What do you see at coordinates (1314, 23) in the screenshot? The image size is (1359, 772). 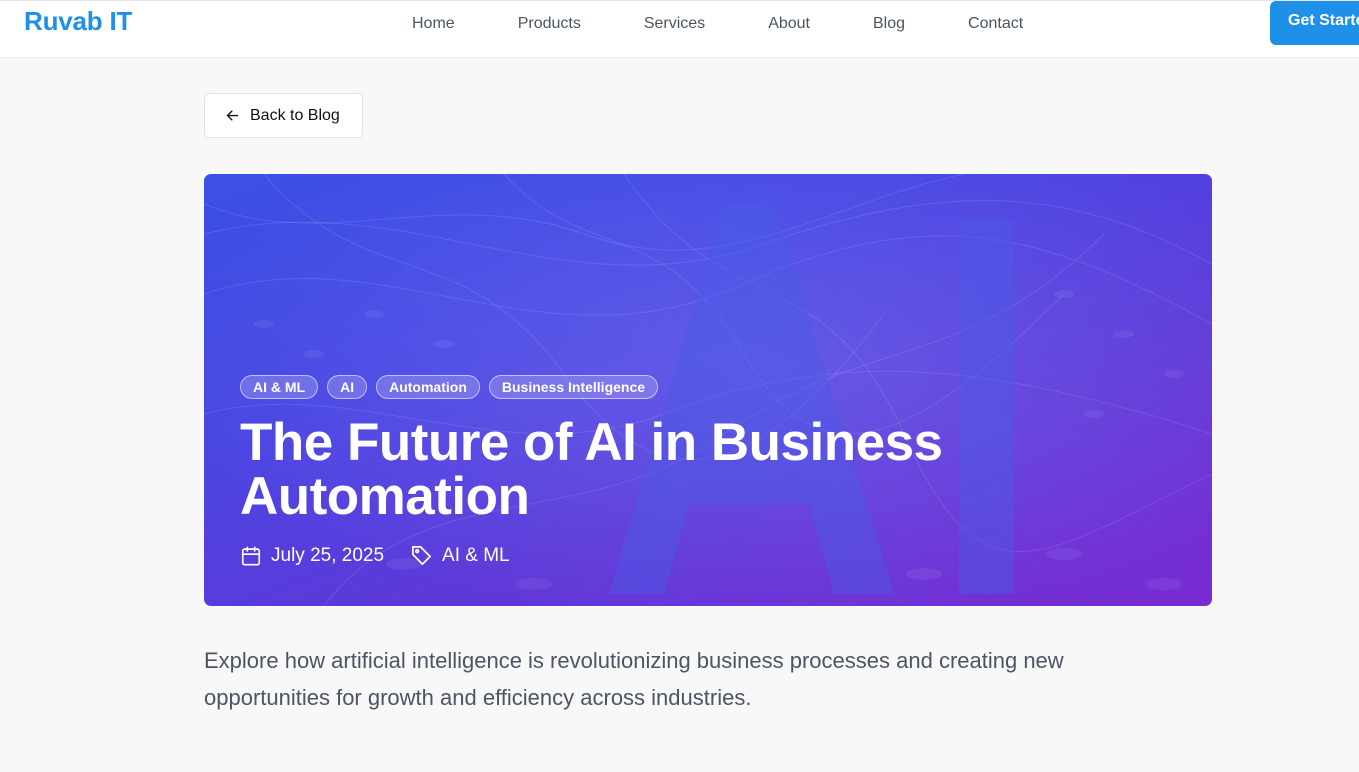 I see `get-started-button: Get Started` at bounding box center [1314, 23].